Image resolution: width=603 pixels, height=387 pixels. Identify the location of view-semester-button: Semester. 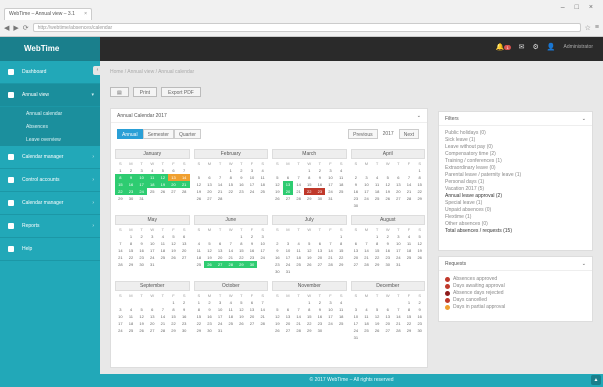
(158, 134).